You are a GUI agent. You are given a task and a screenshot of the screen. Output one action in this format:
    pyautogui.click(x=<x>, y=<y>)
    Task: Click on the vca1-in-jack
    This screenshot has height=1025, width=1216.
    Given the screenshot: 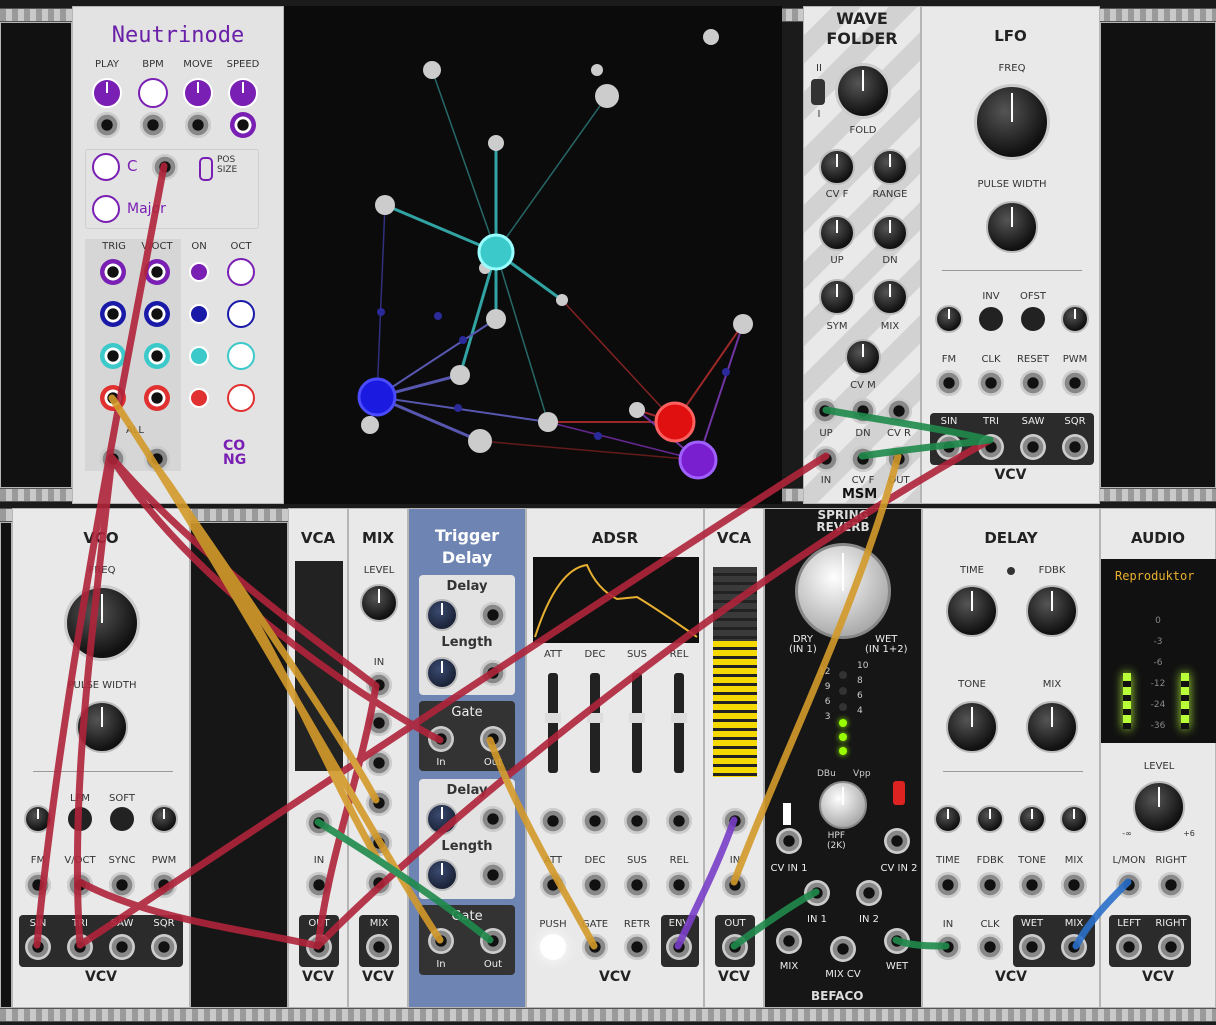 What is the action you would take?
    pyautogui.click(x=319, y=885)
    